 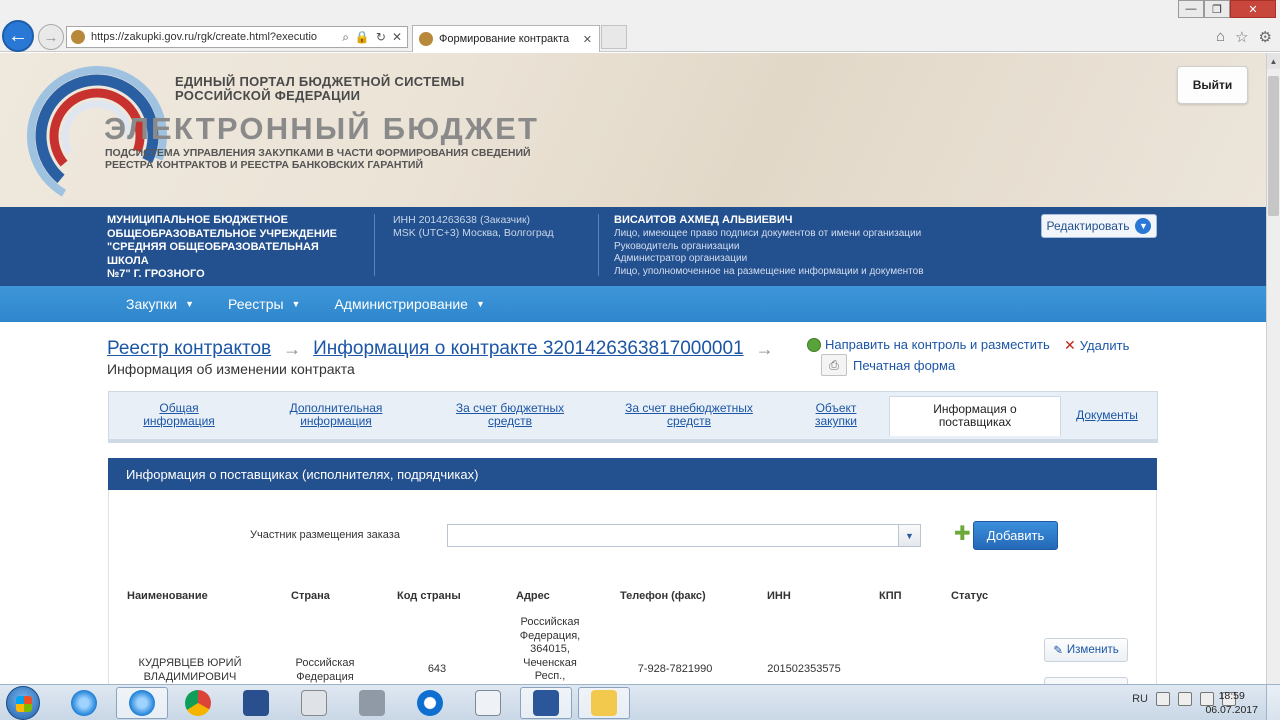 I want to click on column-header-inn: ИНН, so click(x=779, y=596).